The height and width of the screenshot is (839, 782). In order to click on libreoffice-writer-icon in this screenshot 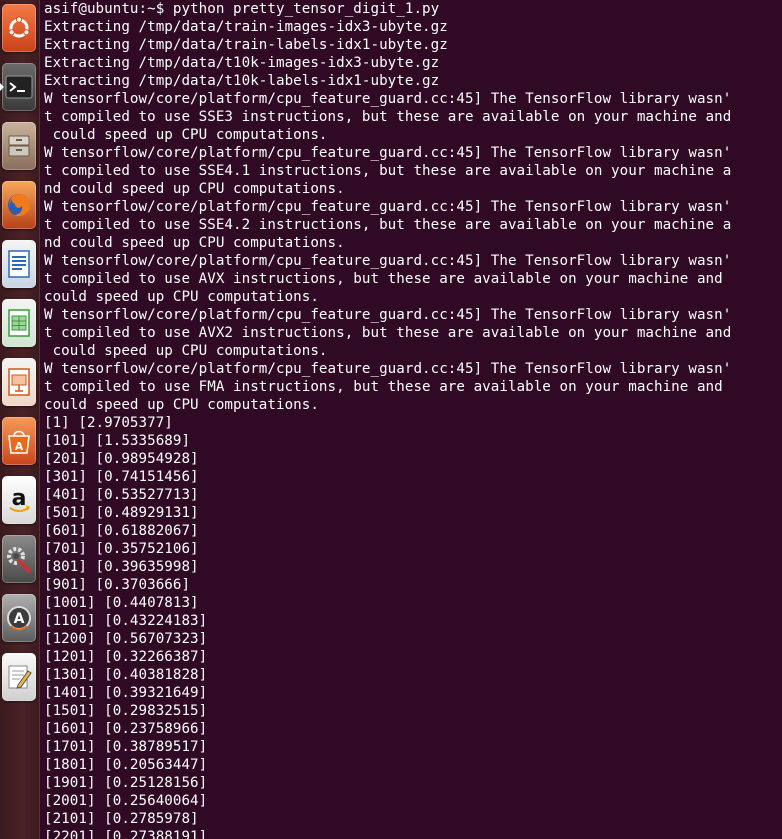, I will do `click(19, 264)`.